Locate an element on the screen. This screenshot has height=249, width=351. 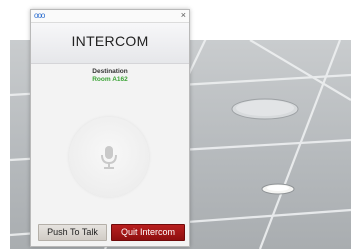
push-to-talk-button: Push To Talk is located at coordinates (72, 232).